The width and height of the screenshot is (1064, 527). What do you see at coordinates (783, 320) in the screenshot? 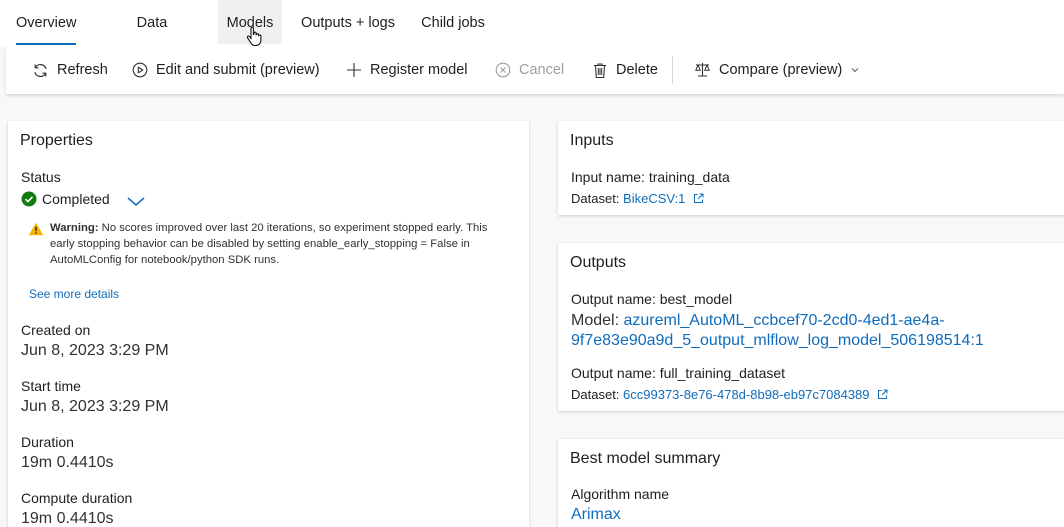
I see `output-model-link: azureml_AutoML_ccbcef70-2cd0-4ed1-ae4a-` at bounding box center [783, 320].